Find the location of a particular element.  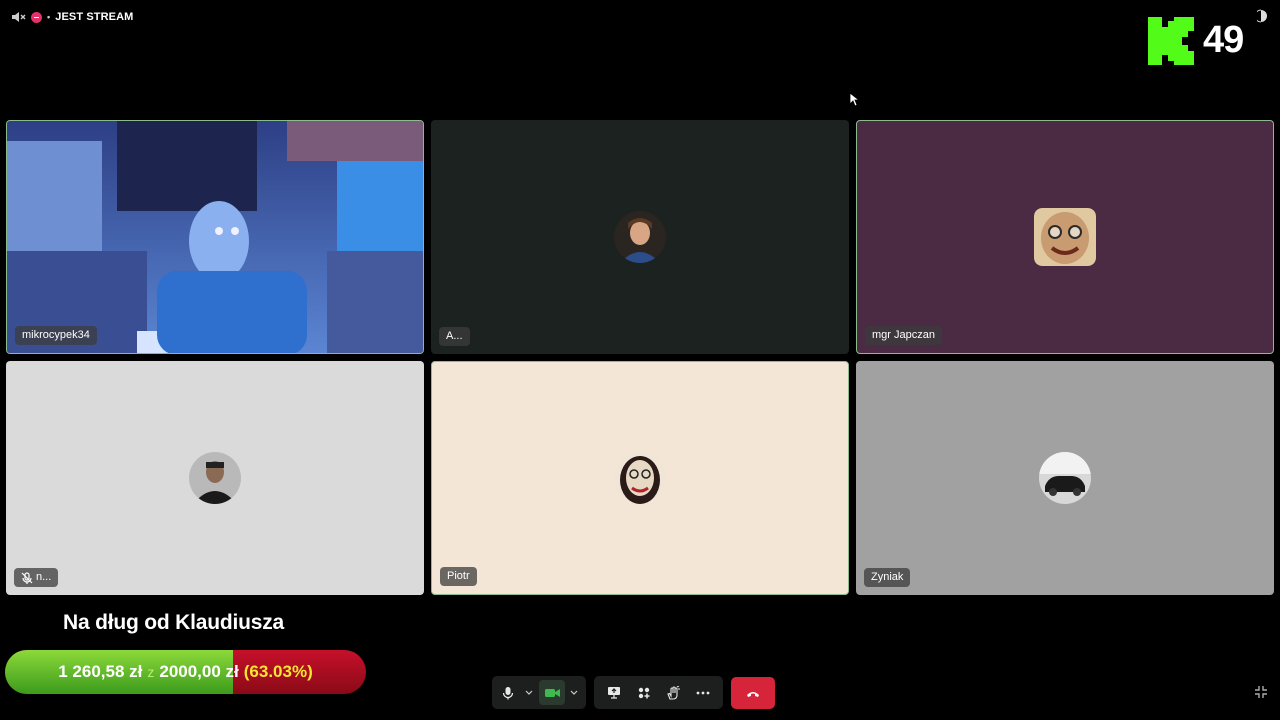

goal-current: 1 260,58 zł is located at coordinates (100, 671).